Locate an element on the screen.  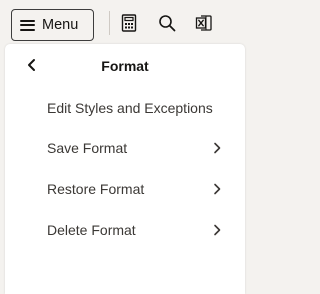
menu-button: Menu is located at coordinates (52, 25).